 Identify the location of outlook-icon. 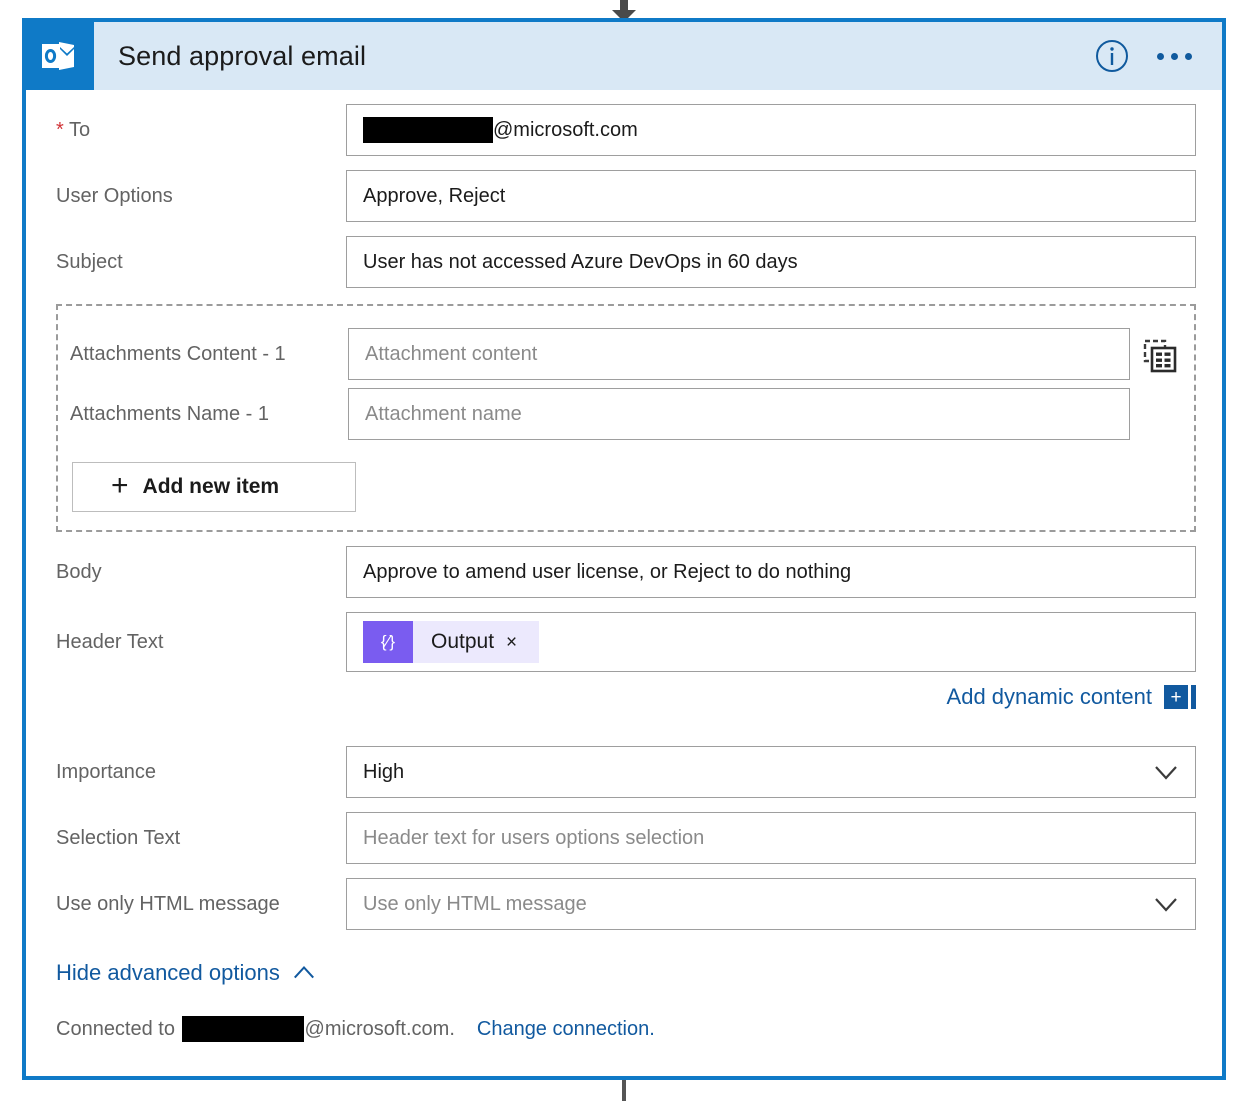
(60, 56).